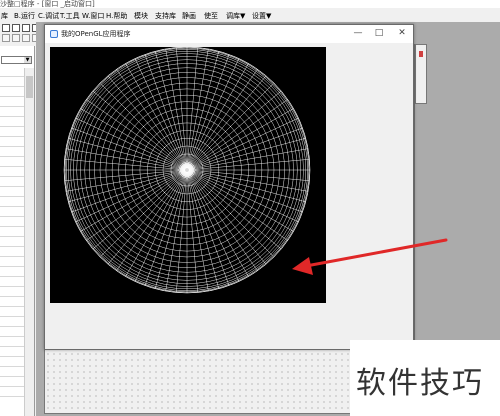  What do you see at coordinates (116, 16) in the screenshot?
I see `menu-item-help: H.帮助` at bounding box center [116, 16].